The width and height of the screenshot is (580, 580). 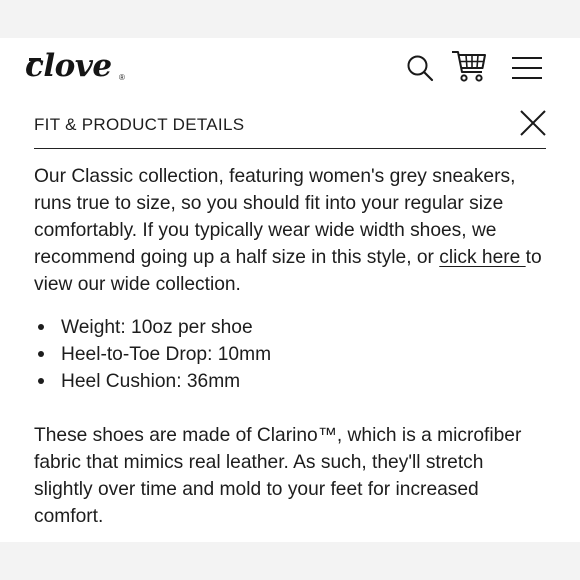 I want to click on menu-icon, so click(x=527, y=68).